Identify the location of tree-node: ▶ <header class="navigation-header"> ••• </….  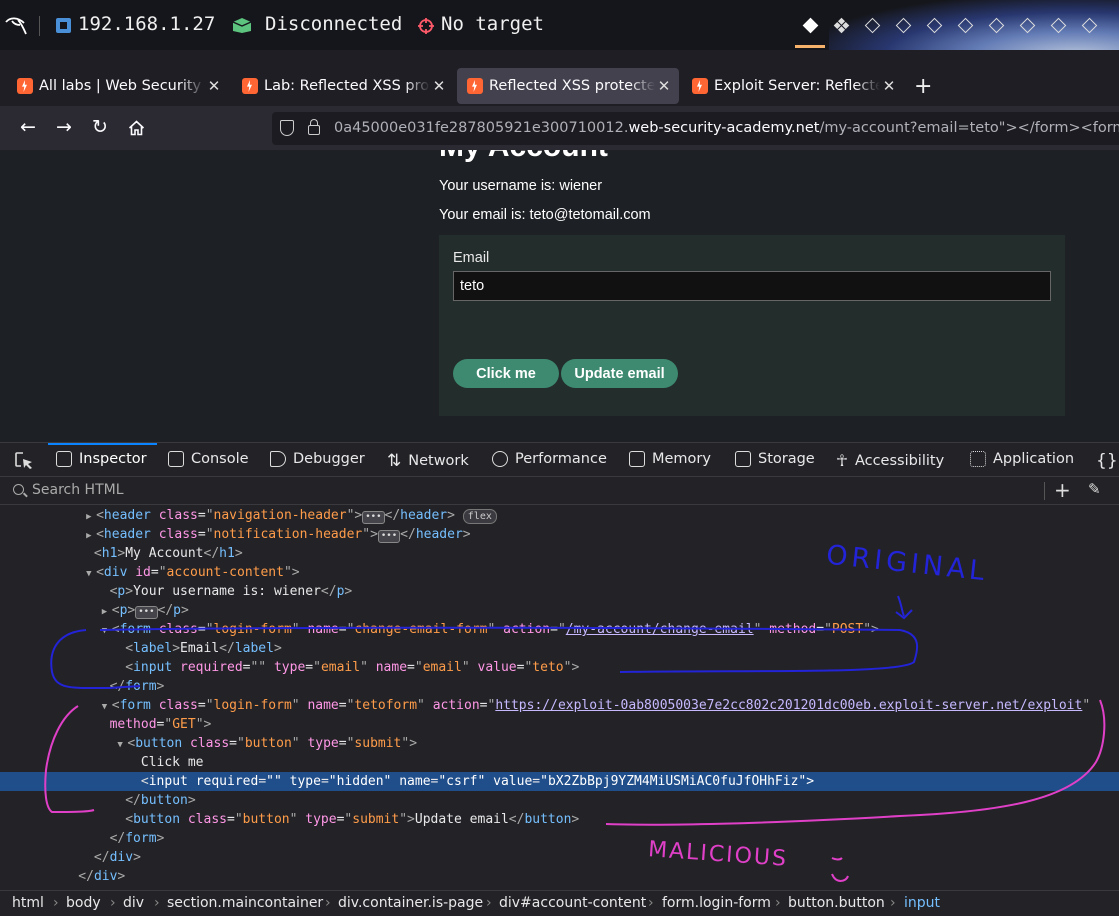
(559, 515).